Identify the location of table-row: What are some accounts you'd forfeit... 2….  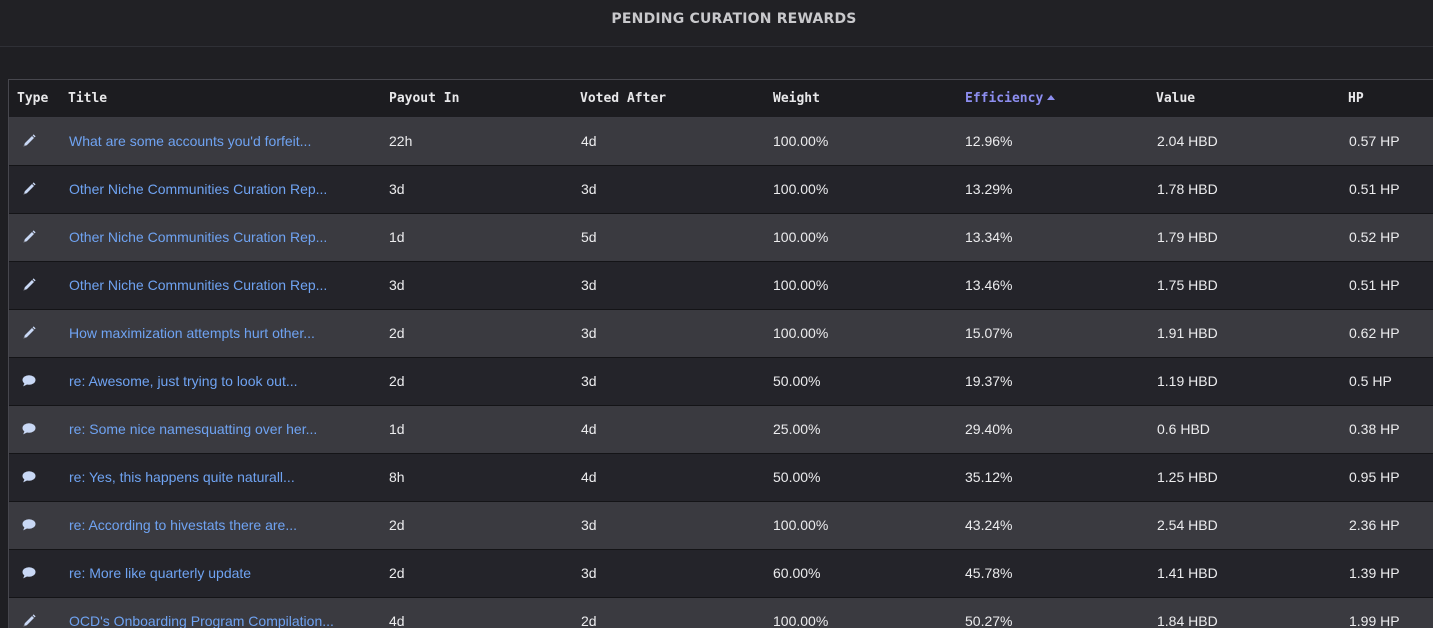
(721, 142).